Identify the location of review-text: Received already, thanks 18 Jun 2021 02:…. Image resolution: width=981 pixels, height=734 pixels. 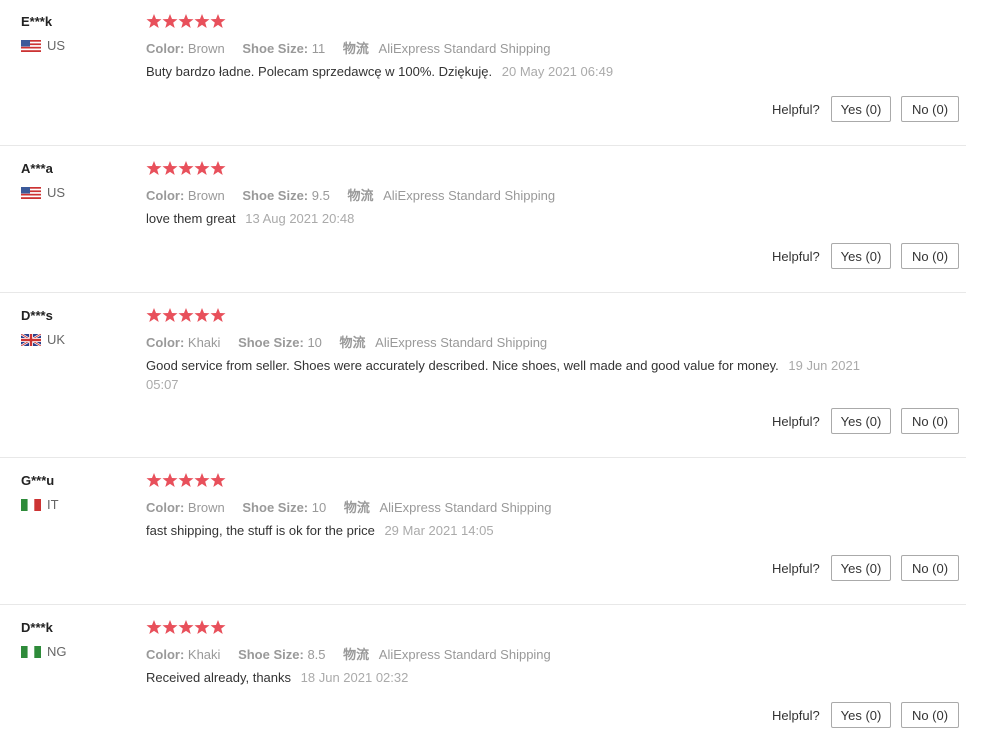
(506, 677).